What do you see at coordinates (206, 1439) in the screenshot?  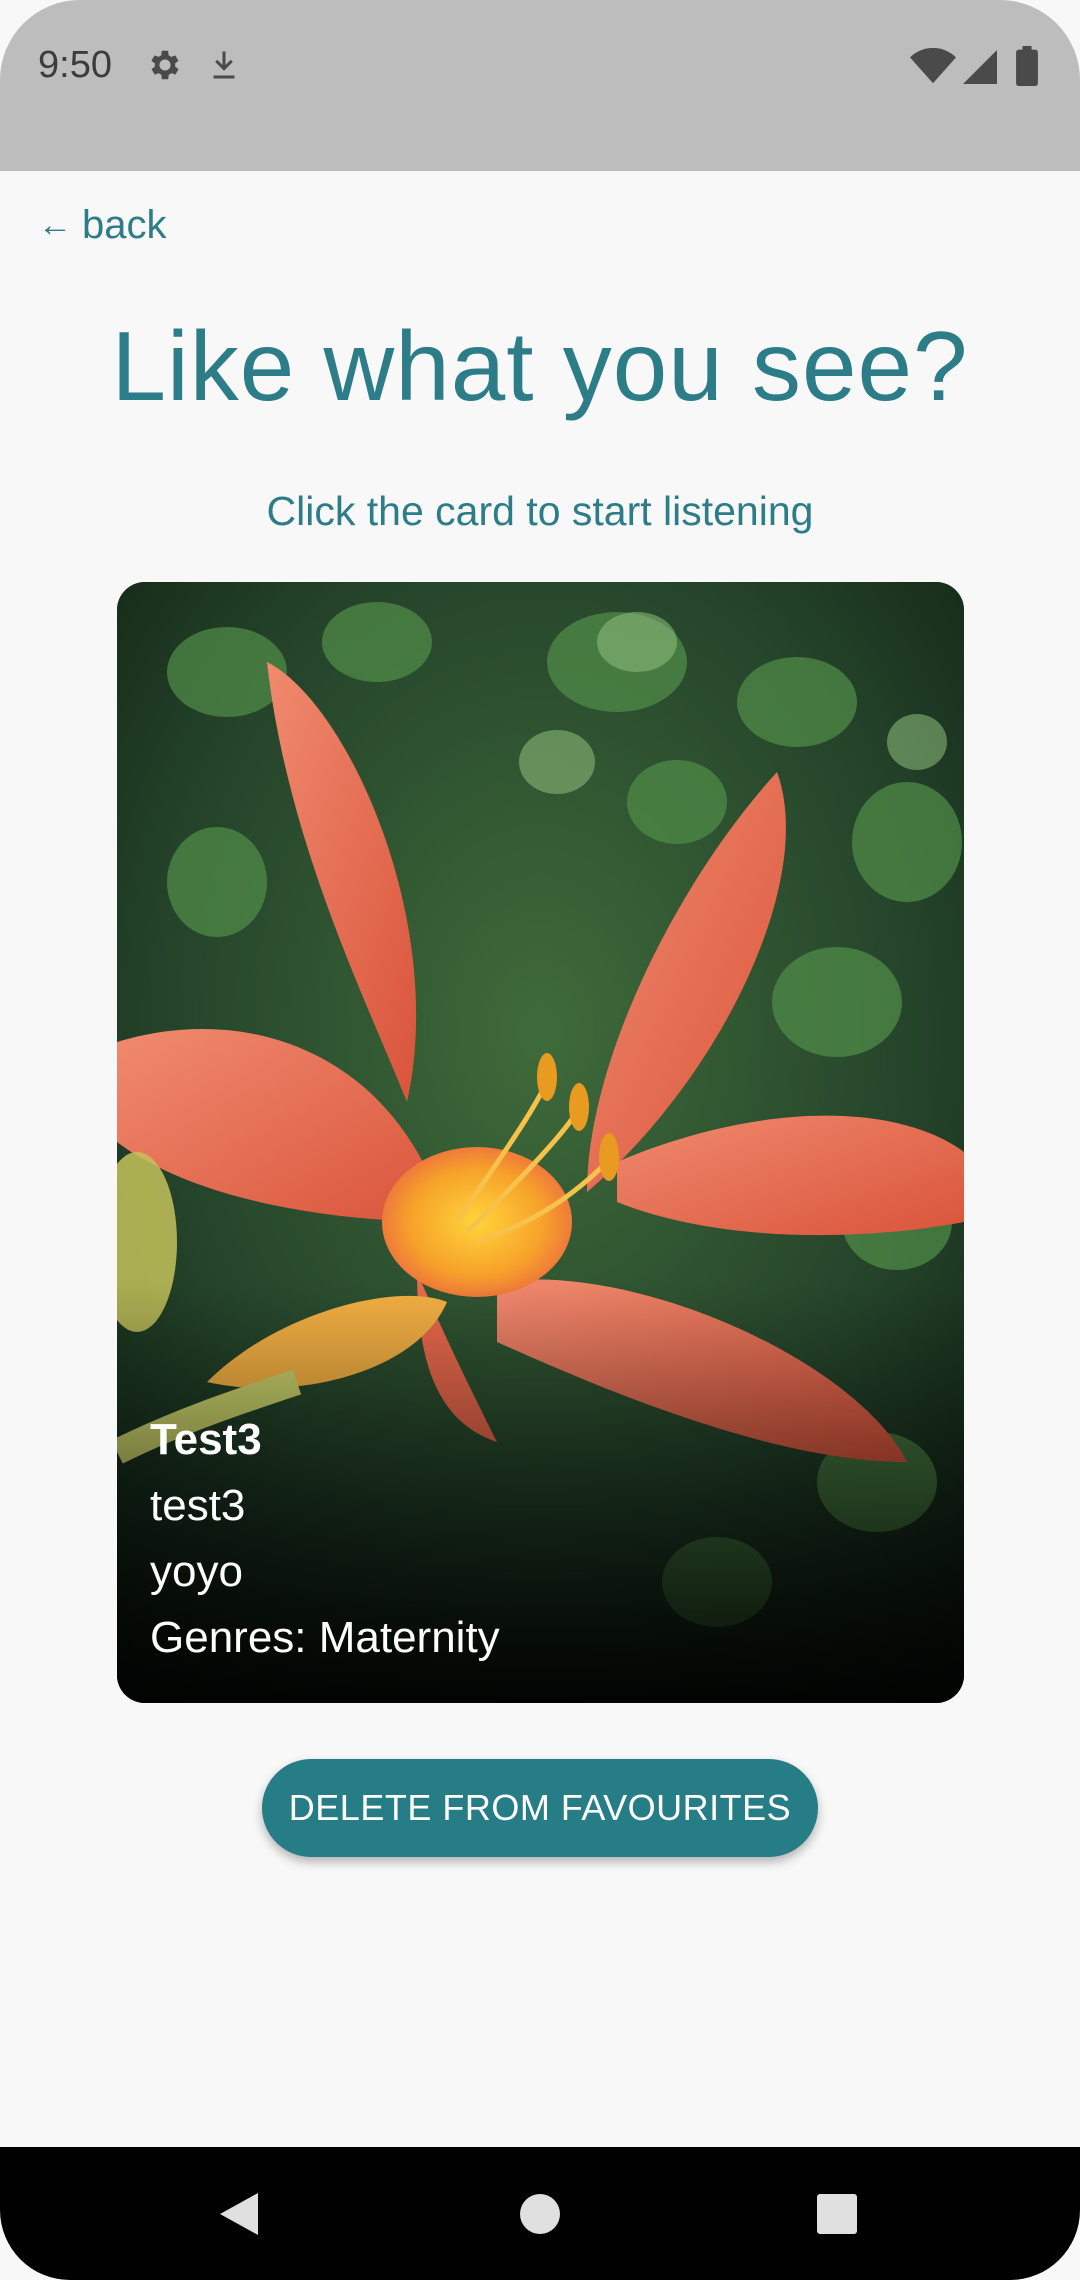 I see `card-title: Test3` at bounding box center [206, 1439].